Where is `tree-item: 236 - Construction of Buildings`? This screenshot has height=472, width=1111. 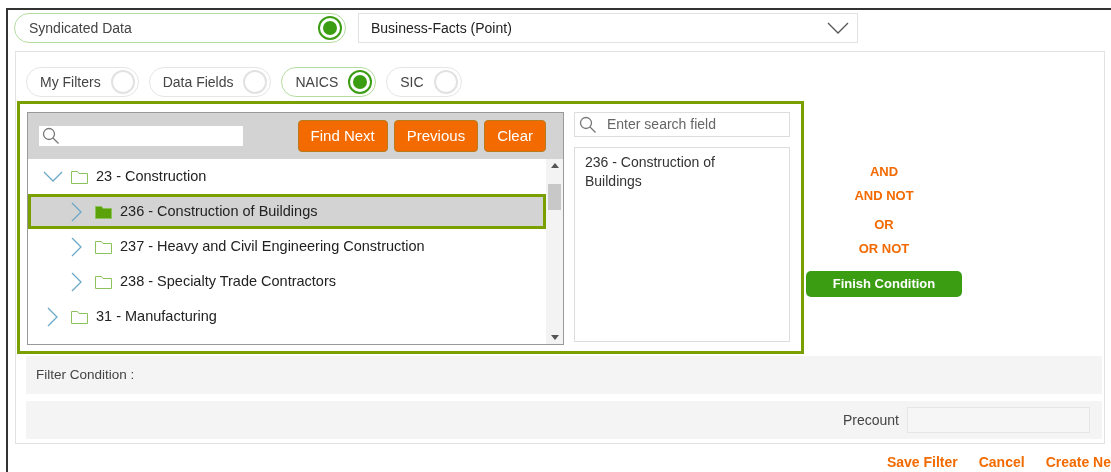 tree-item: 236 - Construction of Buildings is located at coordinates (287, 211).